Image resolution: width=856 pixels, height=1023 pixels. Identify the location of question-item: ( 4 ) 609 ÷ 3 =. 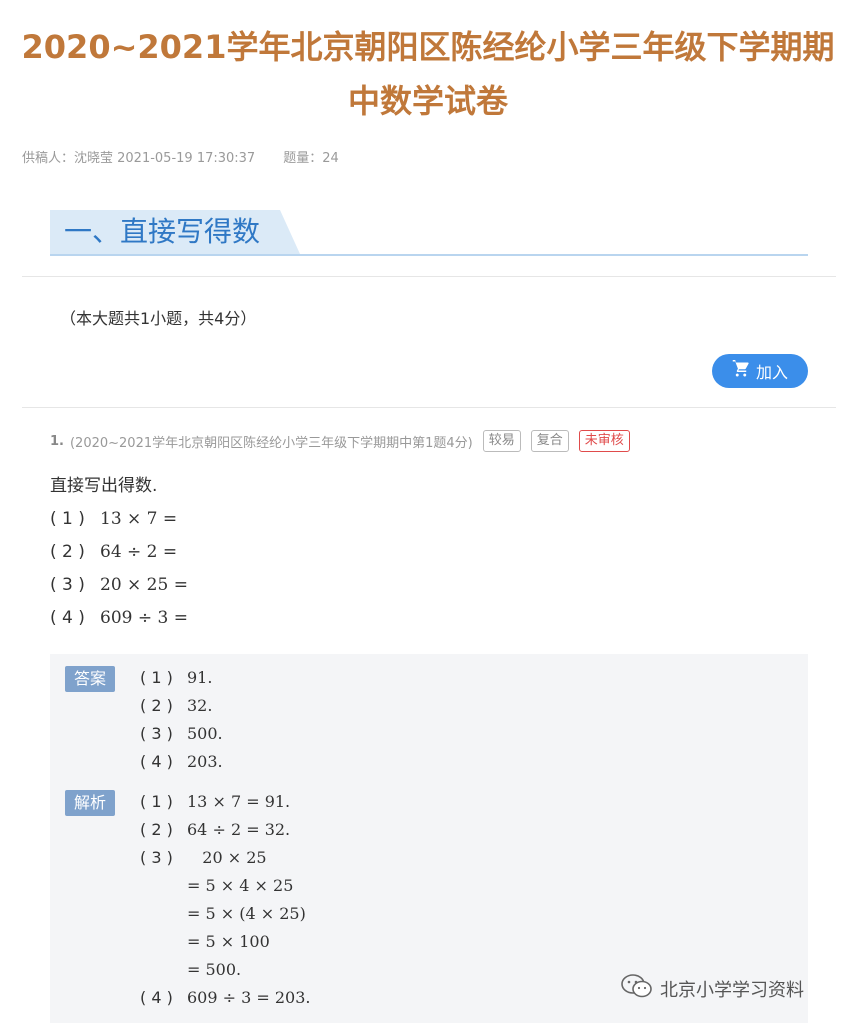
(119, 618).